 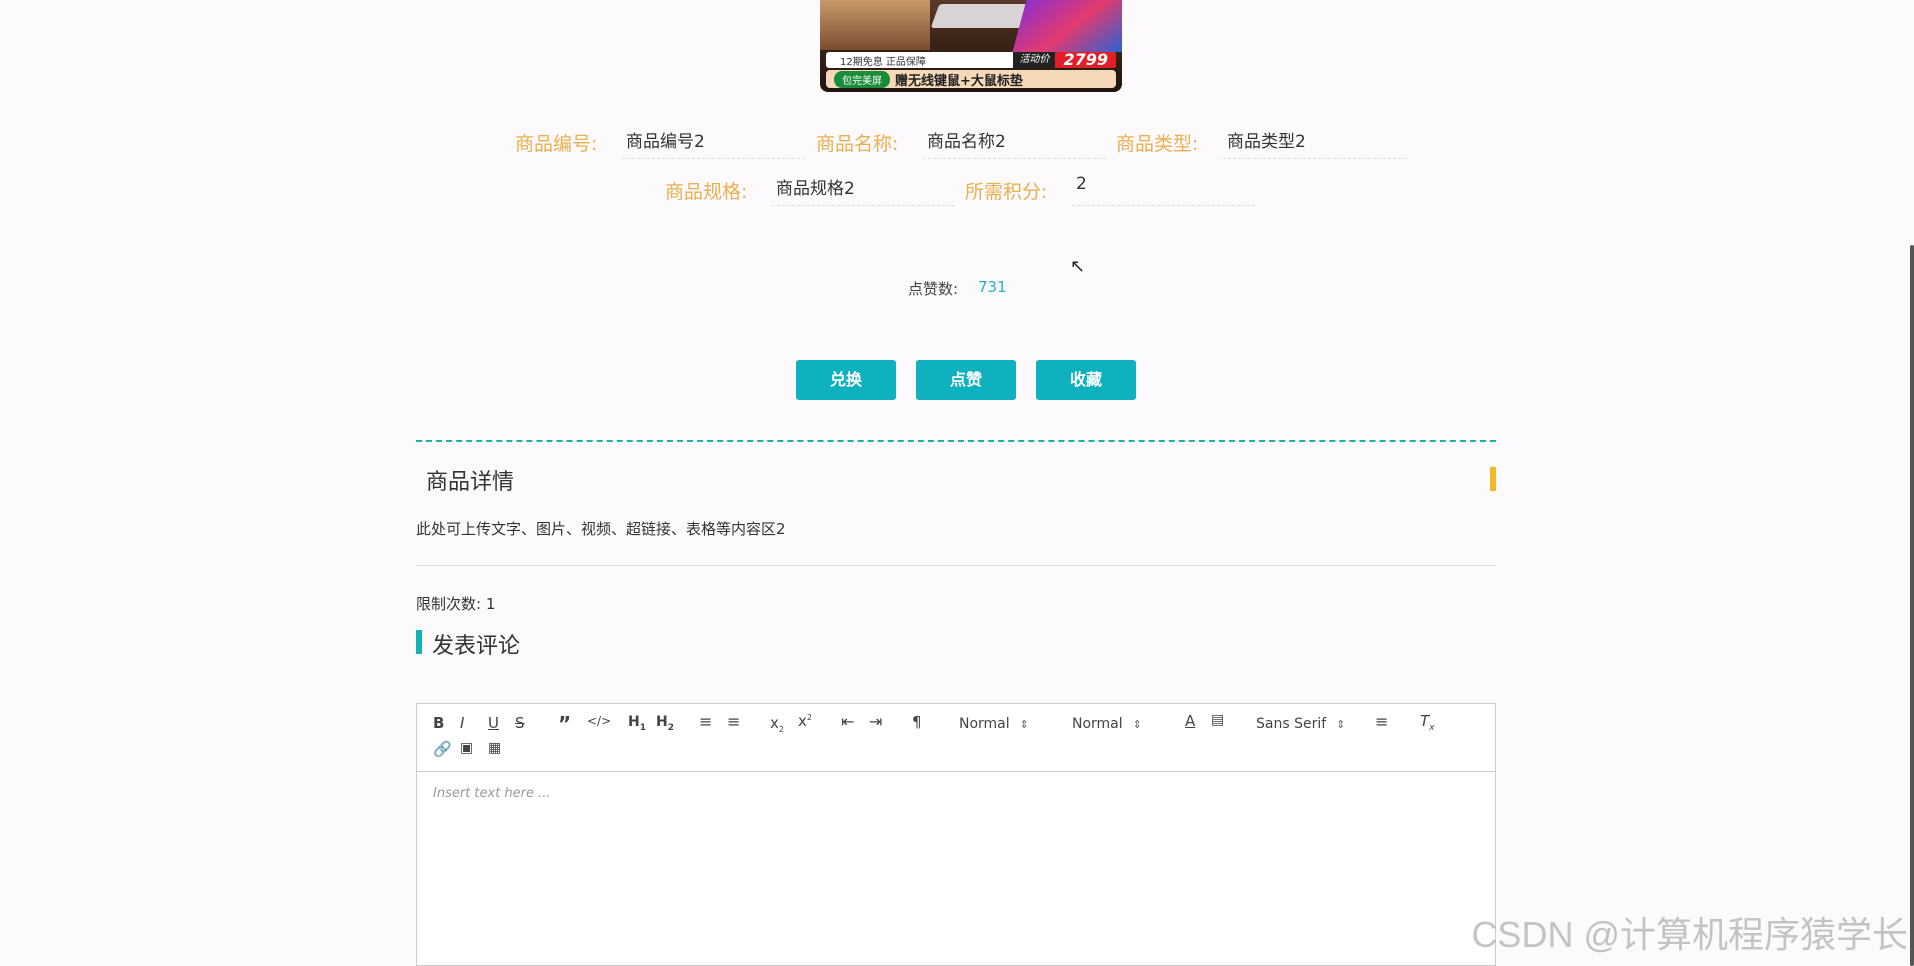 What do you see at coordinates (520, 723) in the screenshot?
I see `strike-icon: S` at bounding box center [520, 723].